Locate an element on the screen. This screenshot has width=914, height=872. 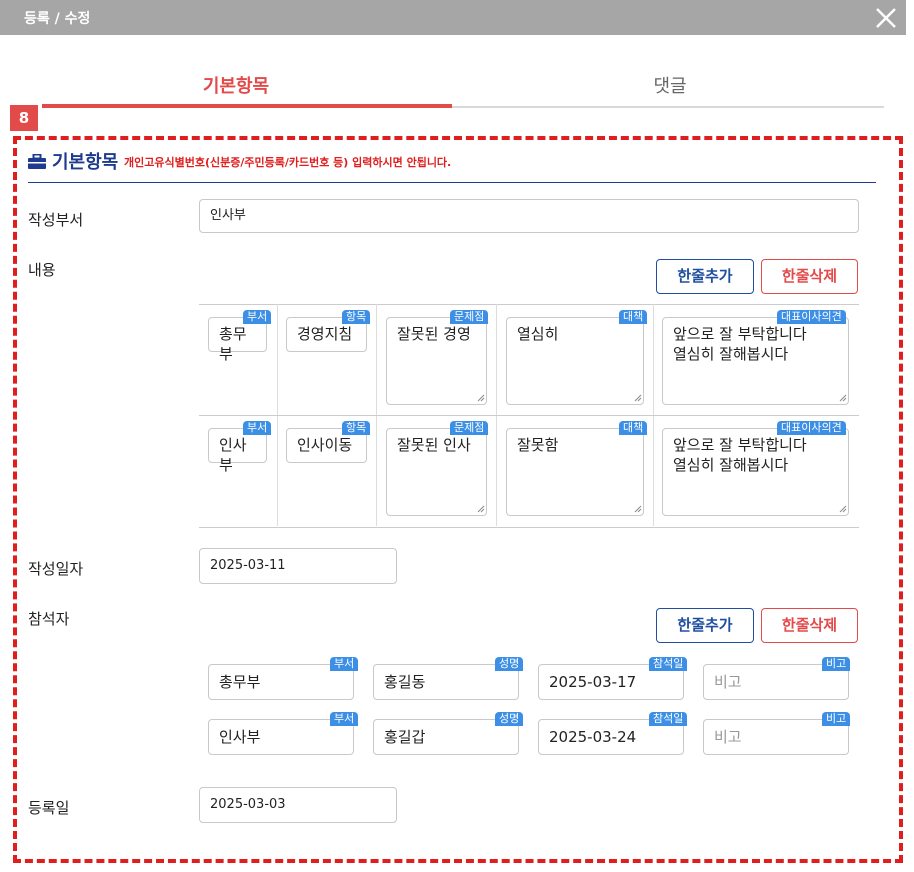
attendee-delete-row-button: 한줄삭제 is located at coordinates (809, 625).